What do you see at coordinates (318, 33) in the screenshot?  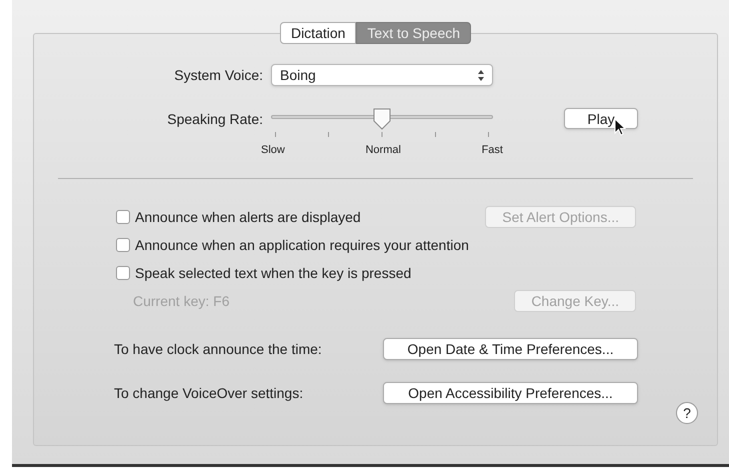 I see `tab: Dictation` at bounding box center [318, 33].